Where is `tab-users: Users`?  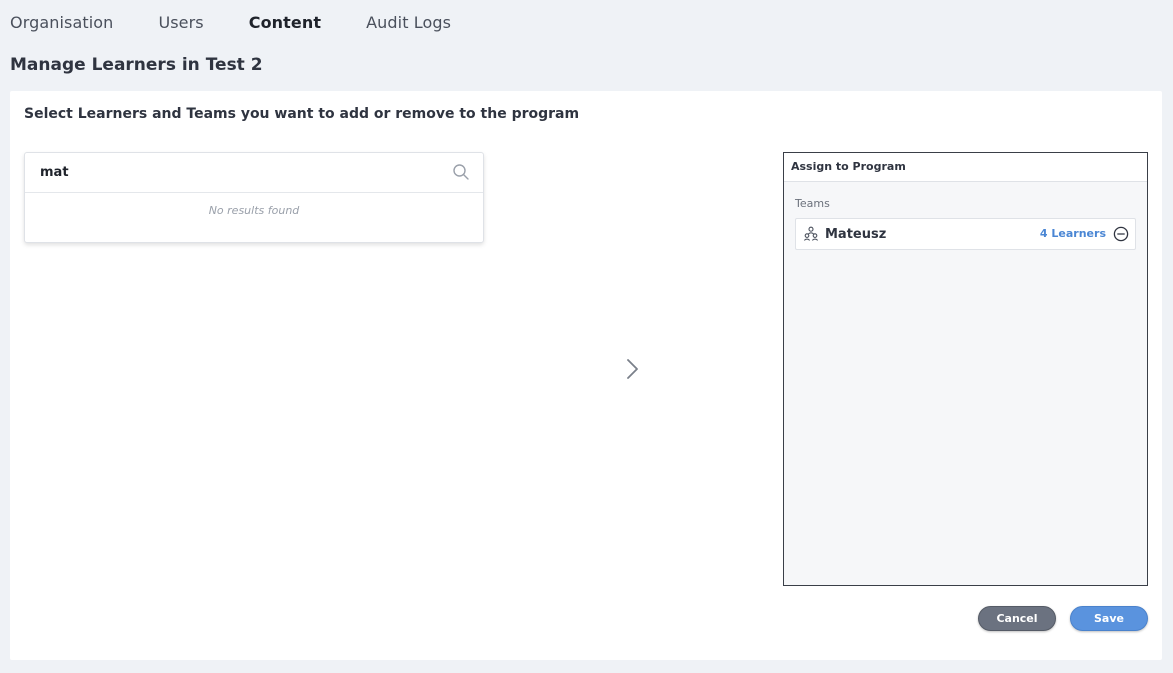 tab-users: Users is located at coordinates (180, 23).